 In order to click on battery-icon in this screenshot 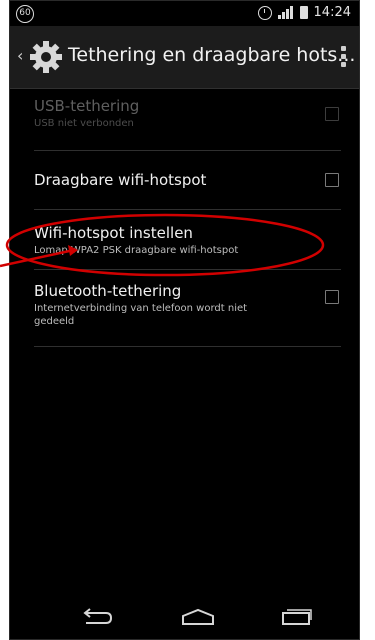, I will do `click(303, 12)`.